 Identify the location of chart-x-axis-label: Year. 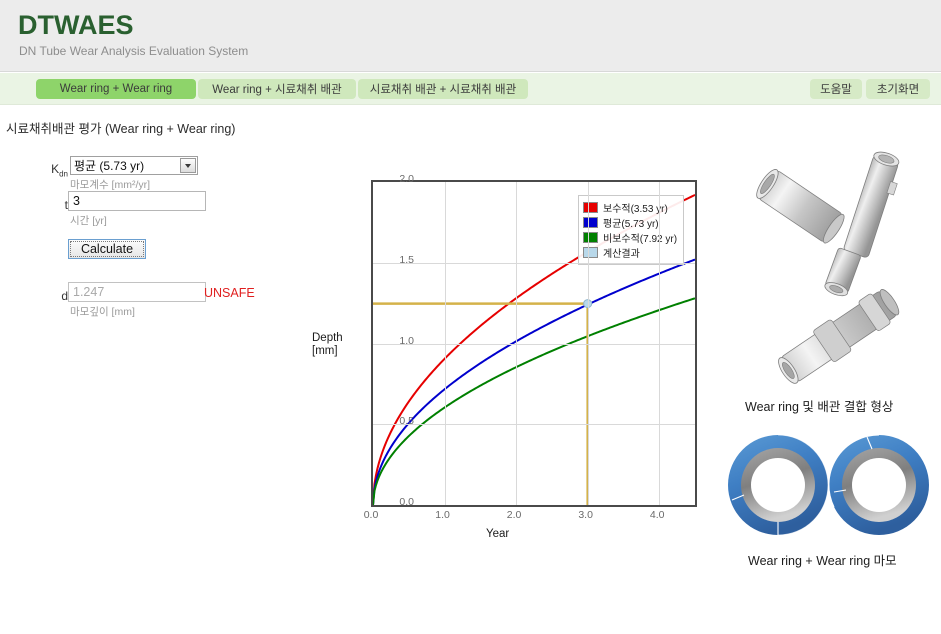
(498, 534).